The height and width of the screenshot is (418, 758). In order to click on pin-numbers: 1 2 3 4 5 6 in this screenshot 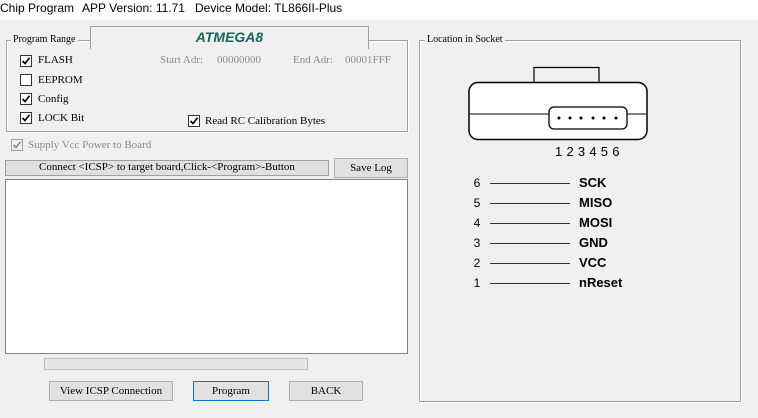, I will do `click(587, 151)`.